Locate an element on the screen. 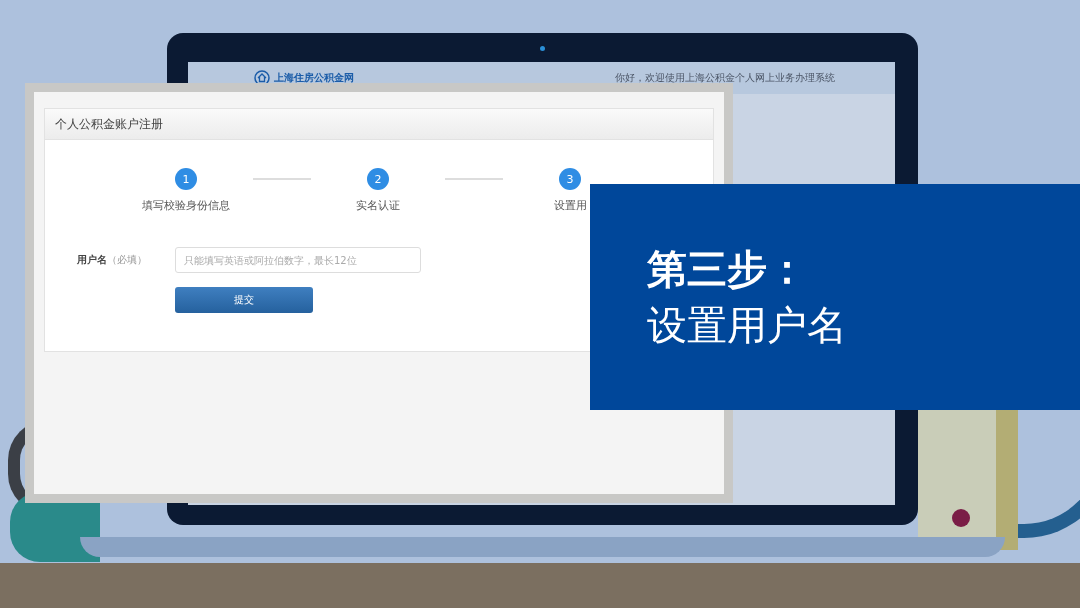 Image resolution: width=1080 pixels, height=608 pixels. step-number: 2 is located at coordinates (378, 179).